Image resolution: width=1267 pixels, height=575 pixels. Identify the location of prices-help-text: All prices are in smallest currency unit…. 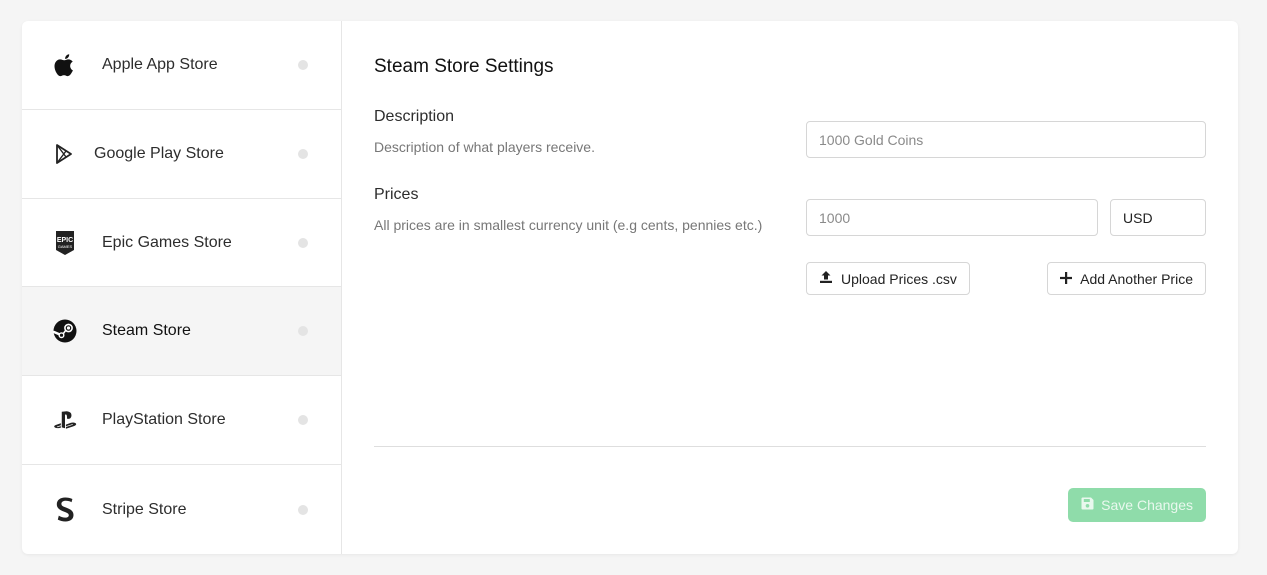
(568, 225).